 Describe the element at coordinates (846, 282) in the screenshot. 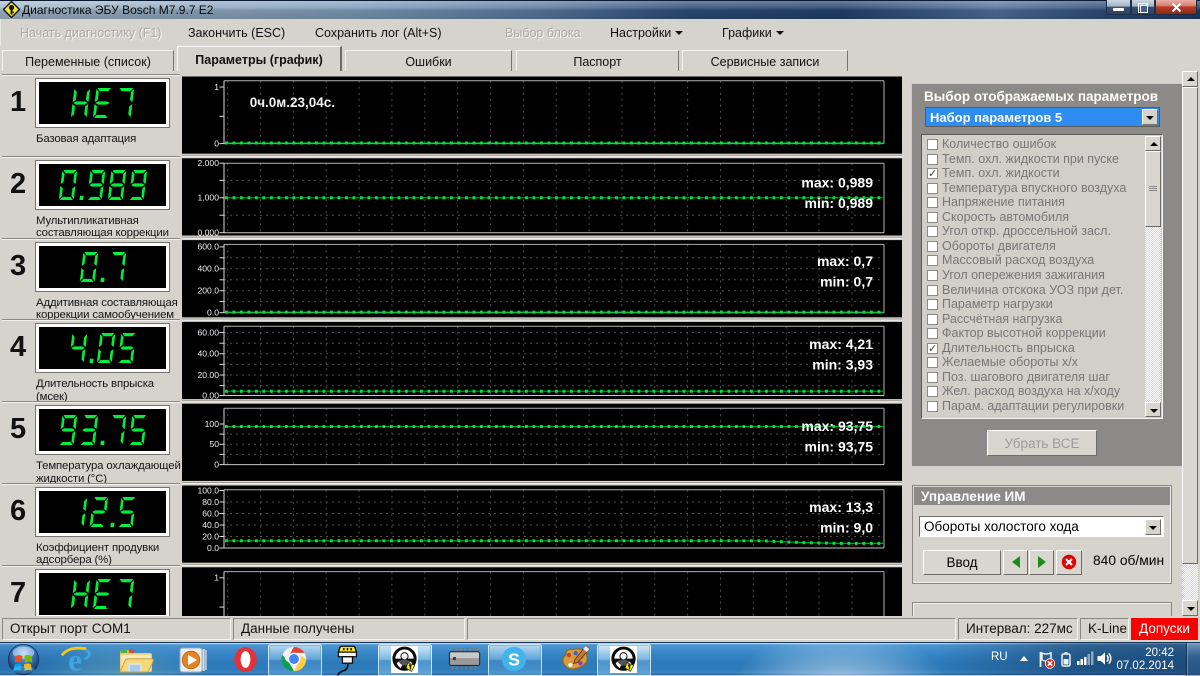

I see `svg-text: min: 0,7` at that location.